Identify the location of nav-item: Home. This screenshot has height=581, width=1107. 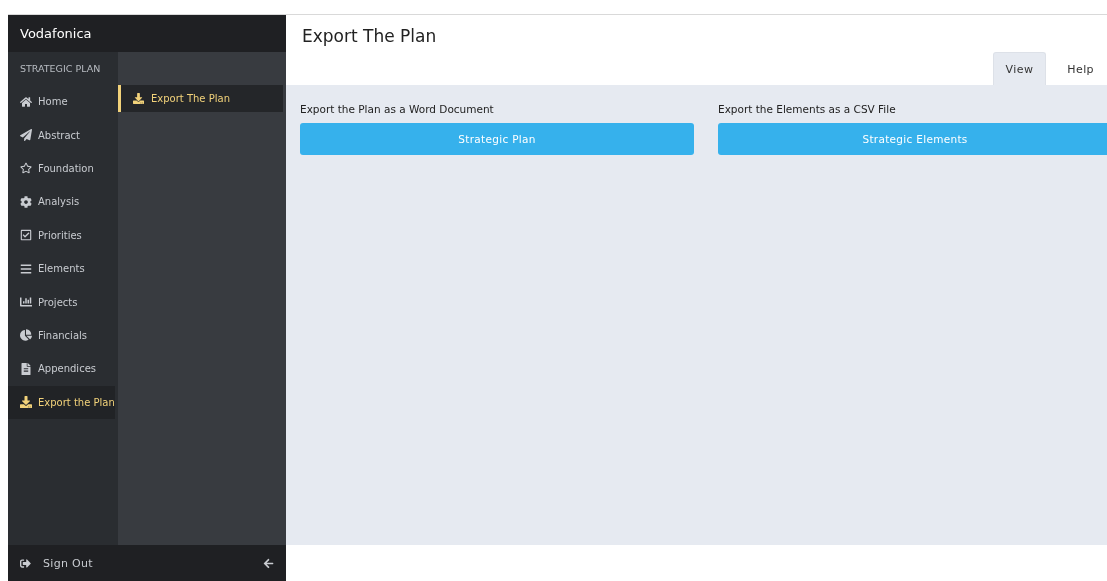
(61, 102).